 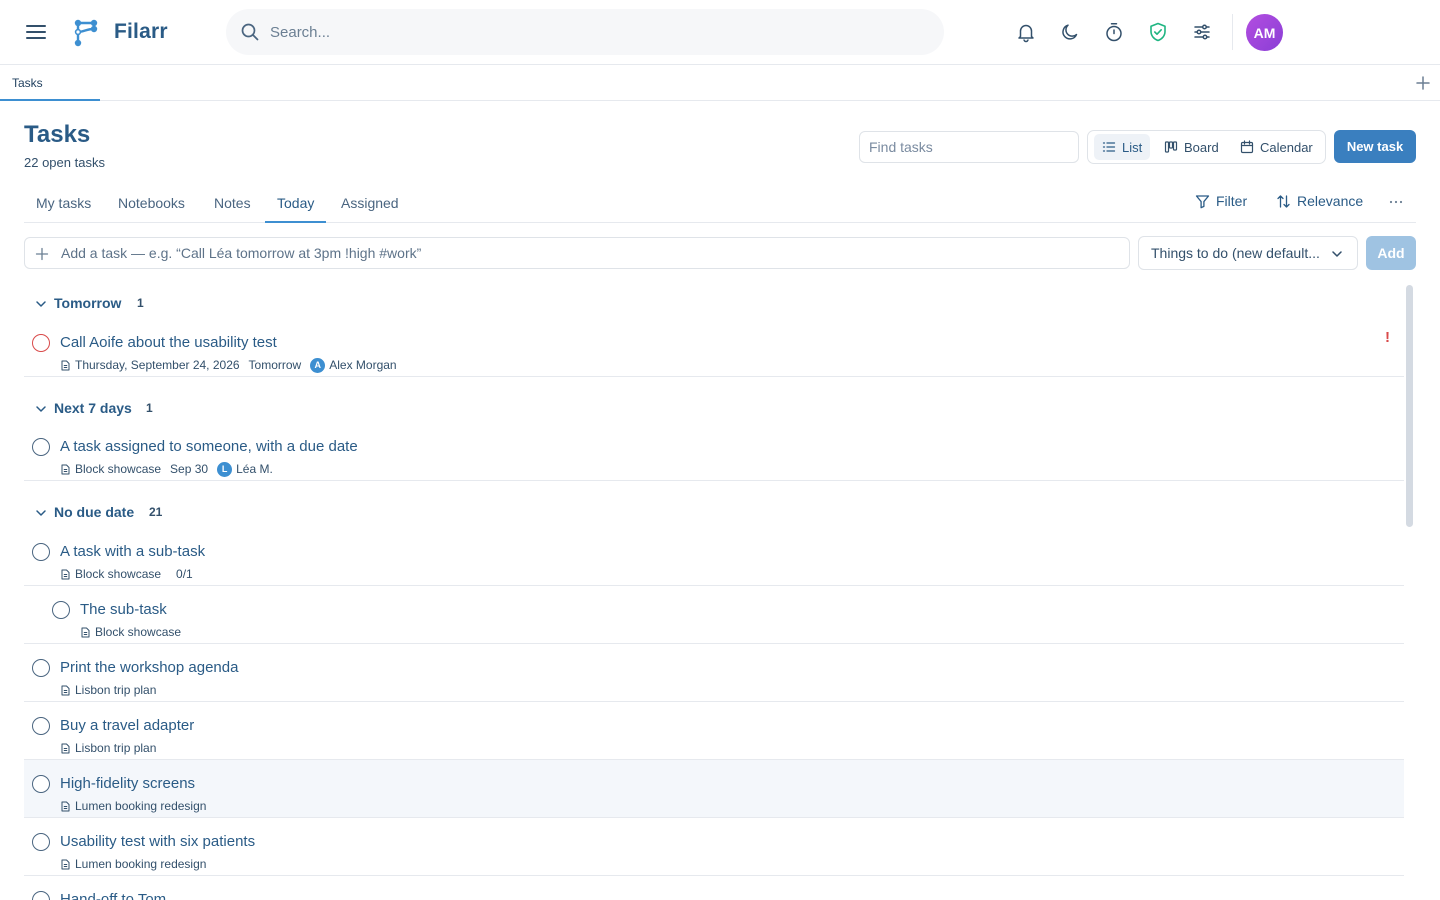 What do you see at coordinates (363, 365) in the screenshot?
I see `assignee-name: Alex Morgan` at bounding box center [363, 365].